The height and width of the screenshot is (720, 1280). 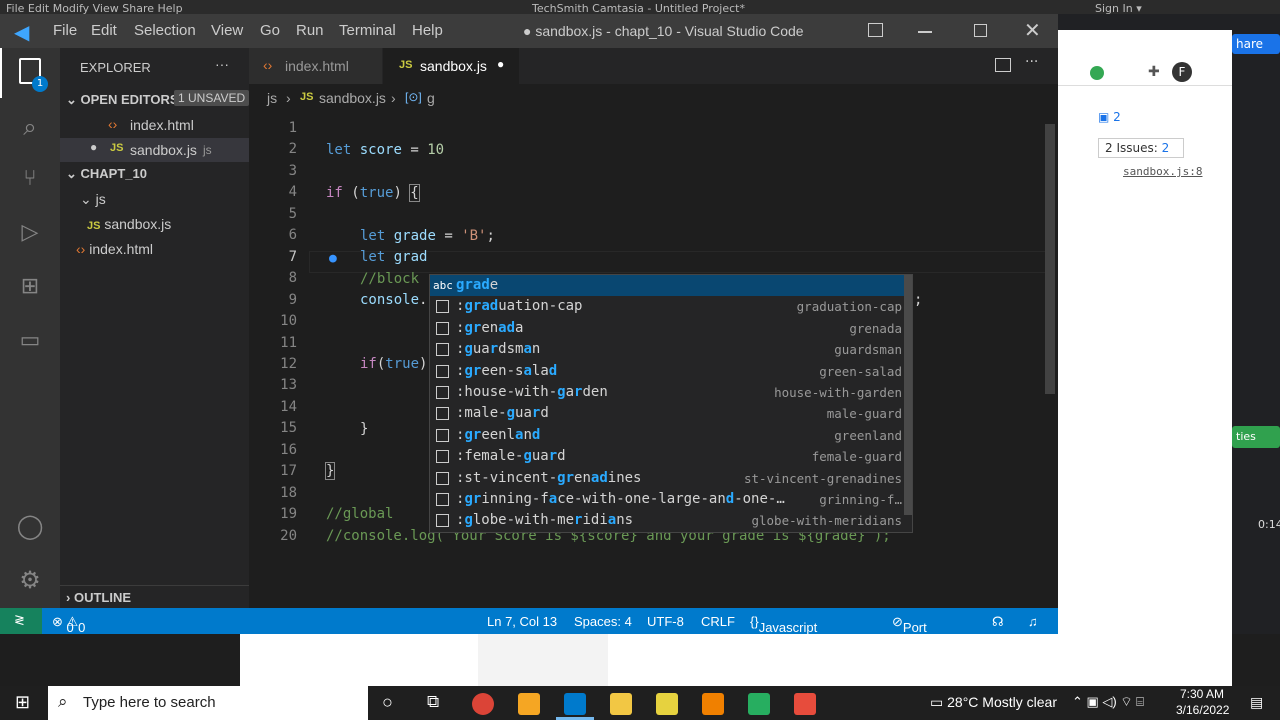 What do you see at coordinates (104, 30) in the screenshot?
I see `menu-edit: Edit` at bounding box center [104, 30].